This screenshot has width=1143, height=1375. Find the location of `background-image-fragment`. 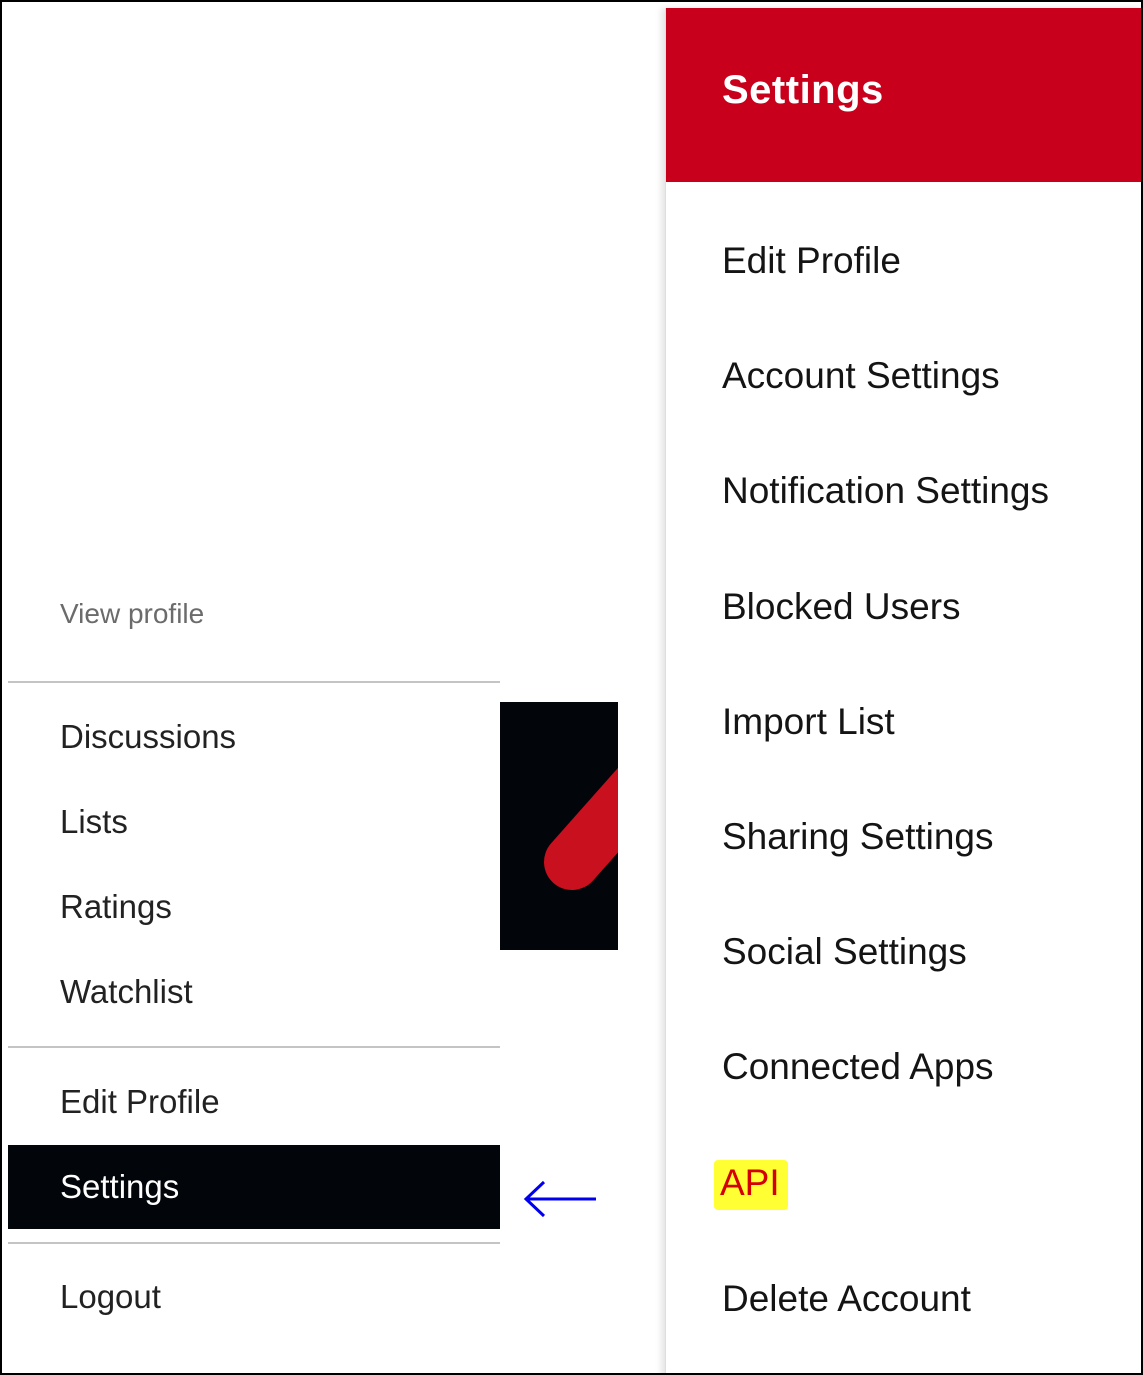

background-image-fragment is located at coordinates (559, 826).